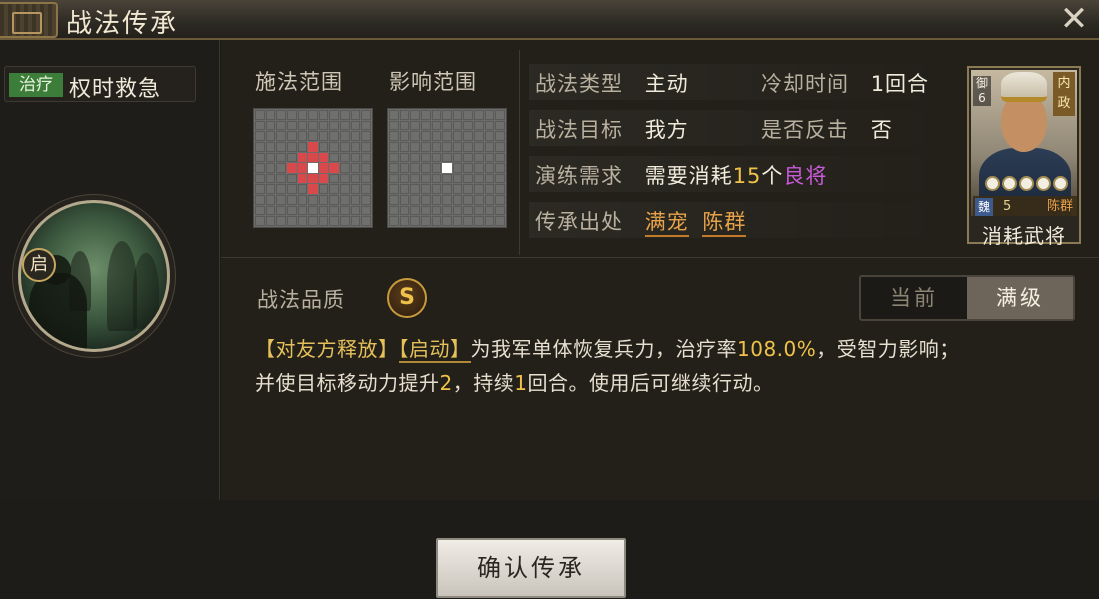  Describe the element at coordinates (1007, 206) in the screenshot. I see `general-cost: 5` at that location.